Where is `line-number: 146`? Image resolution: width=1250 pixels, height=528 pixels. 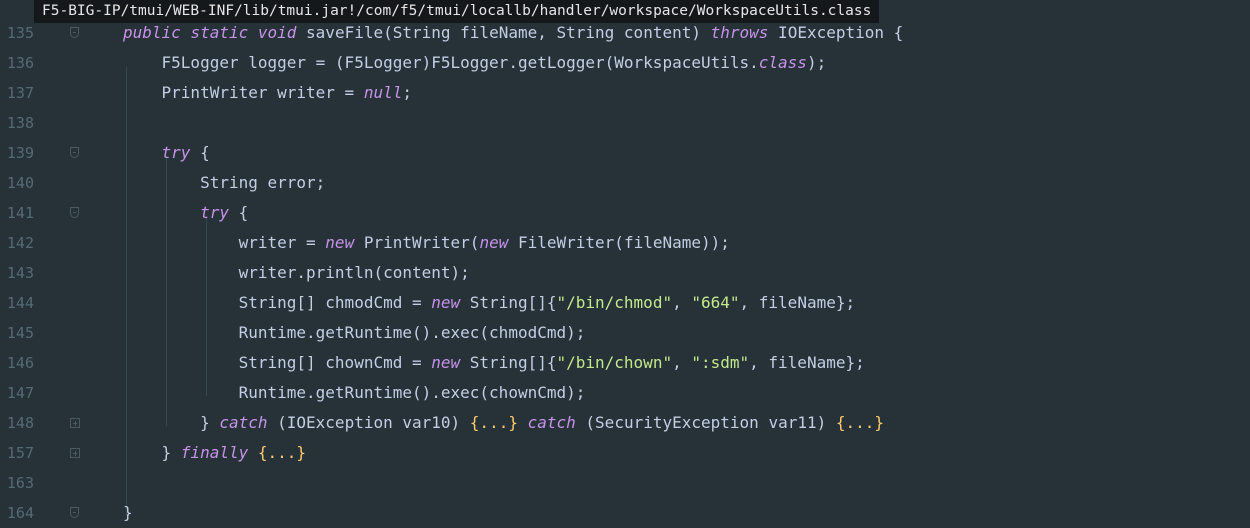
line-number: 146 is located at coordinates (20, 363).